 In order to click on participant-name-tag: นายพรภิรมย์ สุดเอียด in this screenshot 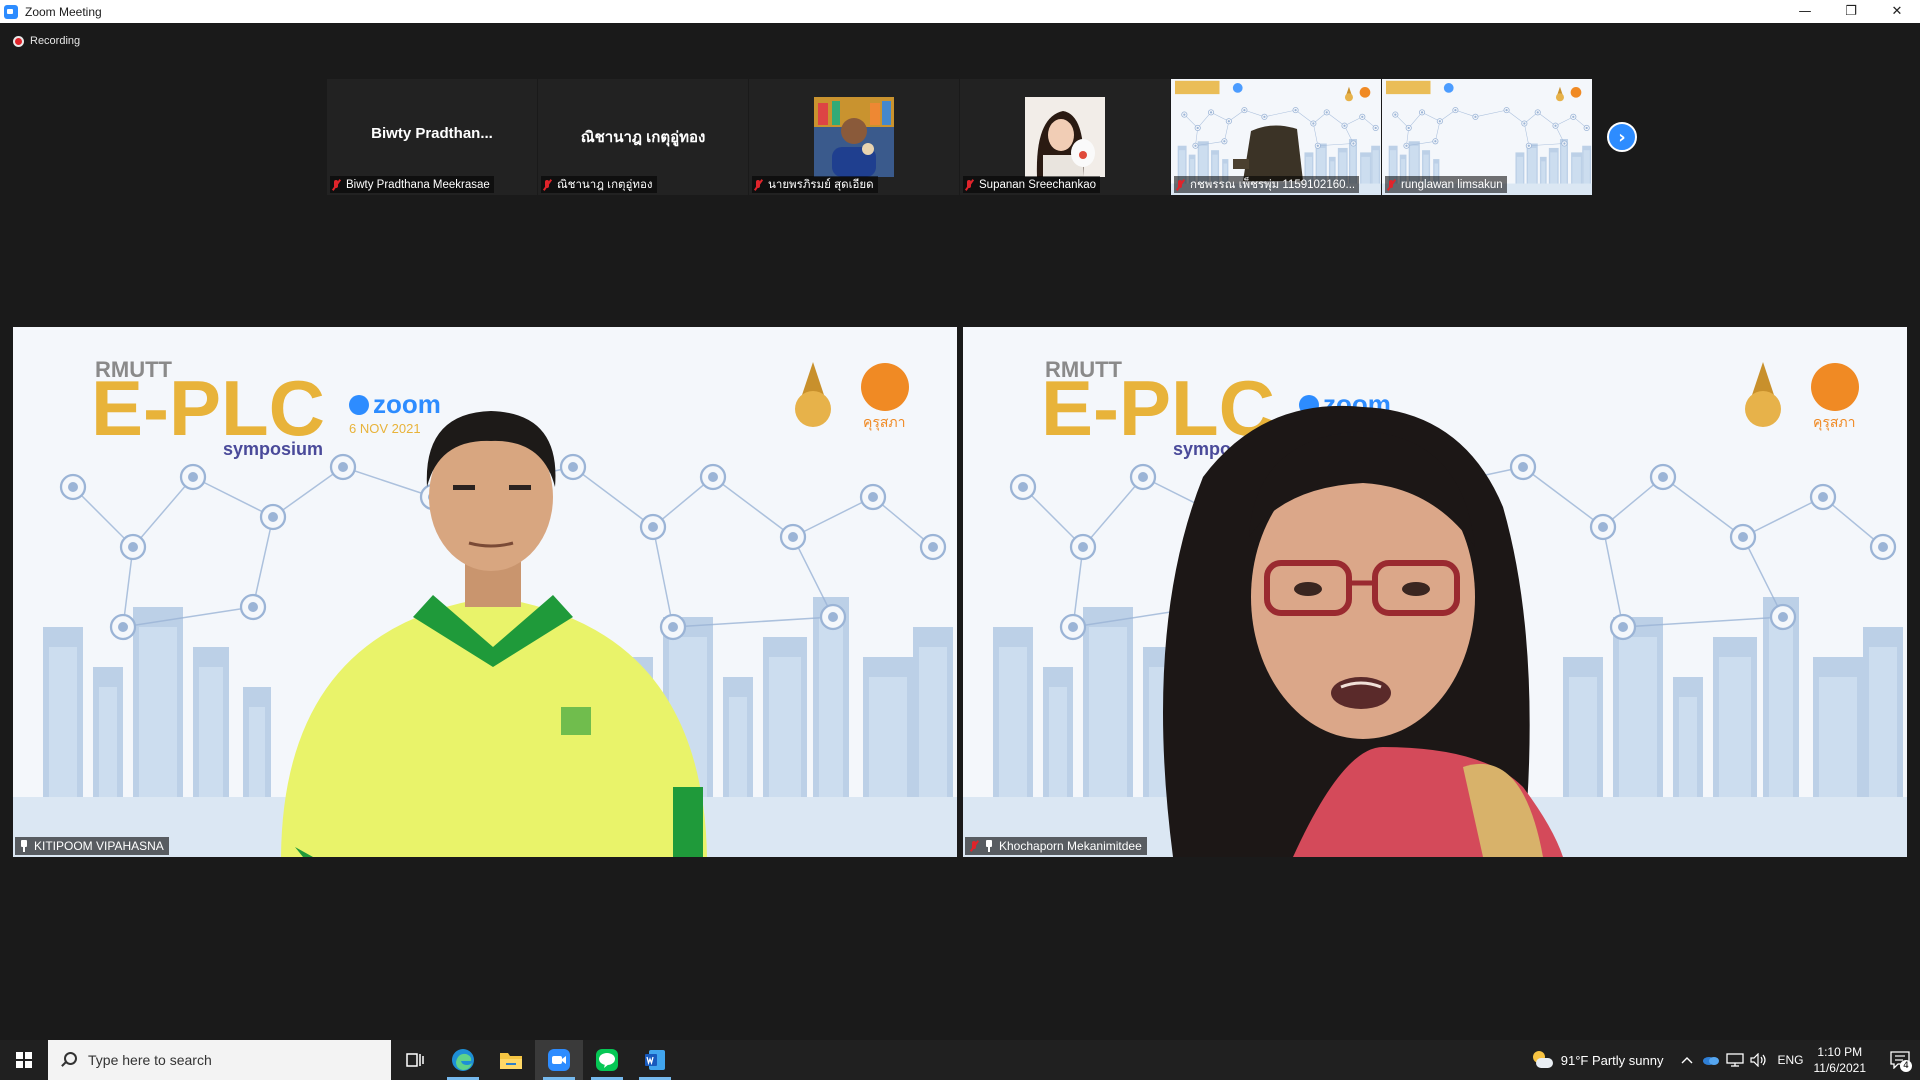, I will do `click(815, 184)`.